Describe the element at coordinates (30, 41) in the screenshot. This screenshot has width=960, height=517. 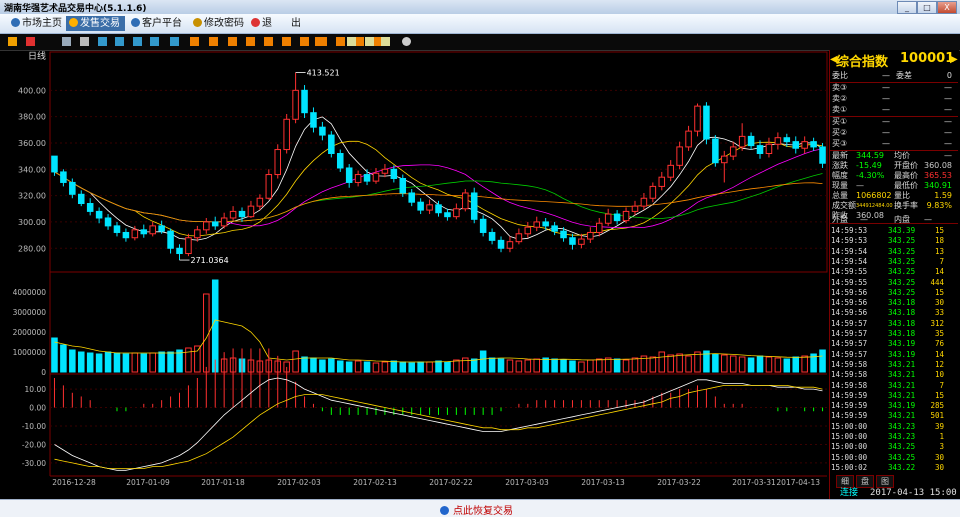
I see `line-chart-icon` at that location.